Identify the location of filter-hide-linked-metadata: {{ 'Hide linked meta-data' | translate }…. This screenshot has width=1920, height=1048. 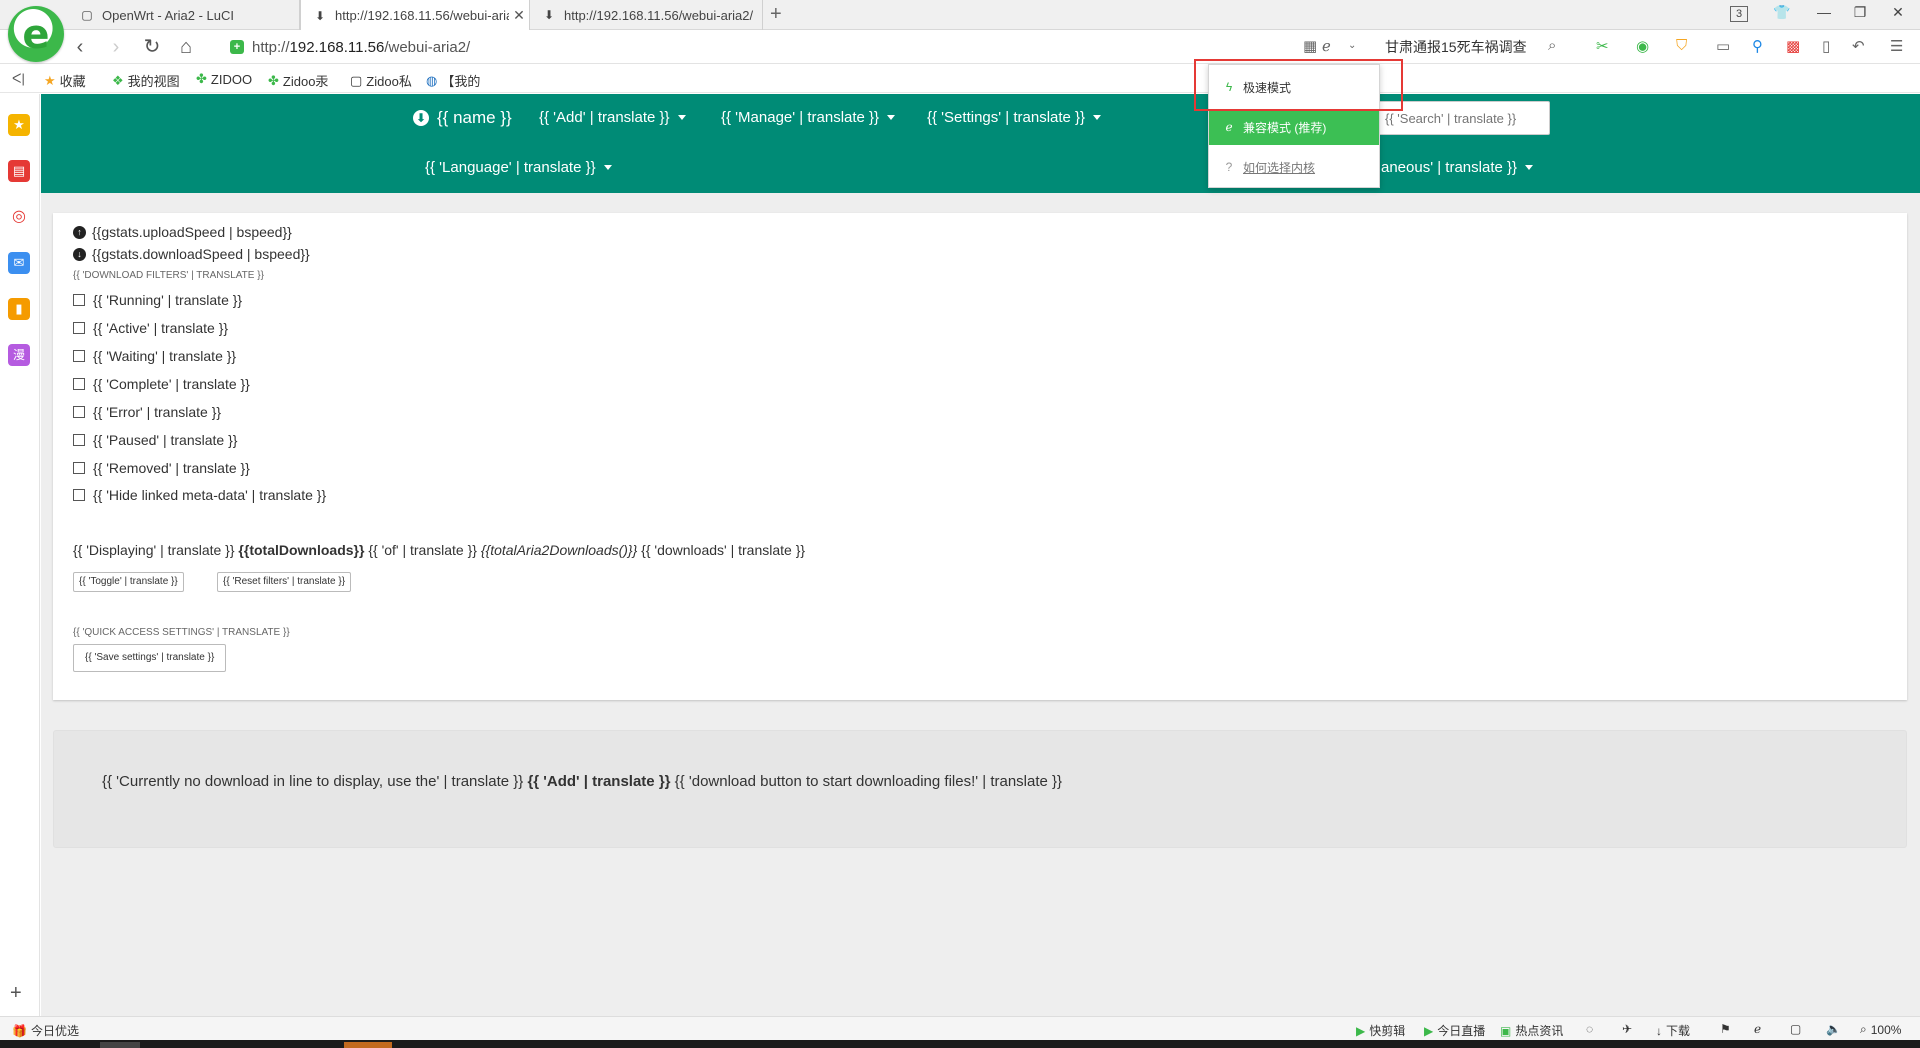
(199, 495).